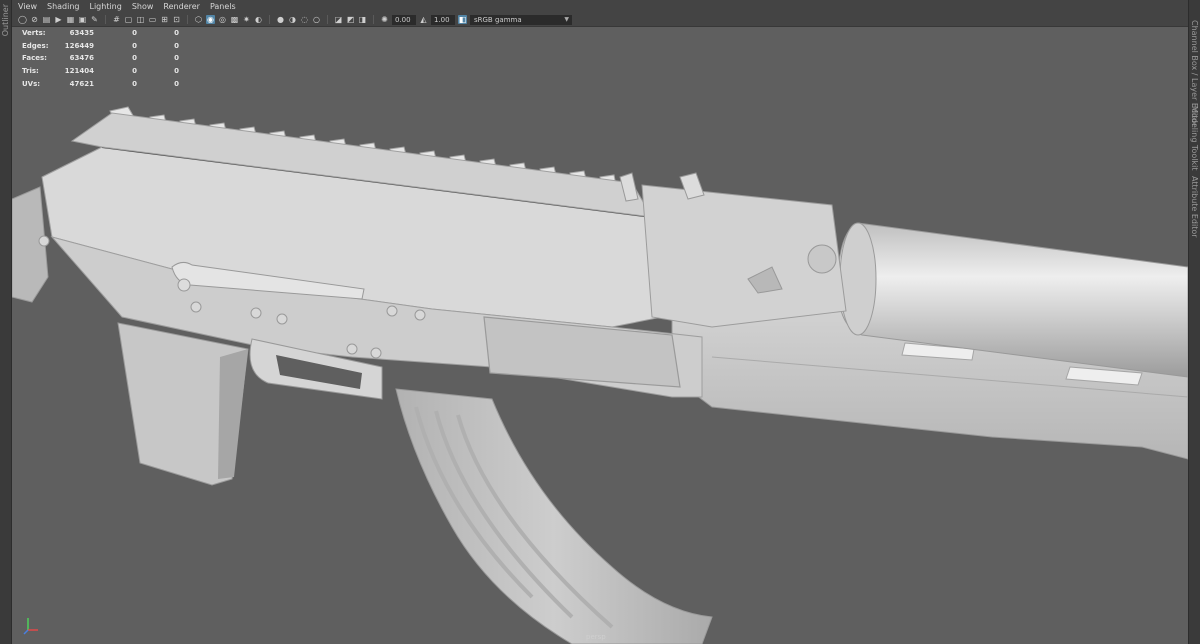 The height and width of the screenshot is (644, 1200). What do you see at coordinates (35, 45) in the screenshot?
I see `hud-label: Edges:` at bounding box center [35, 45].